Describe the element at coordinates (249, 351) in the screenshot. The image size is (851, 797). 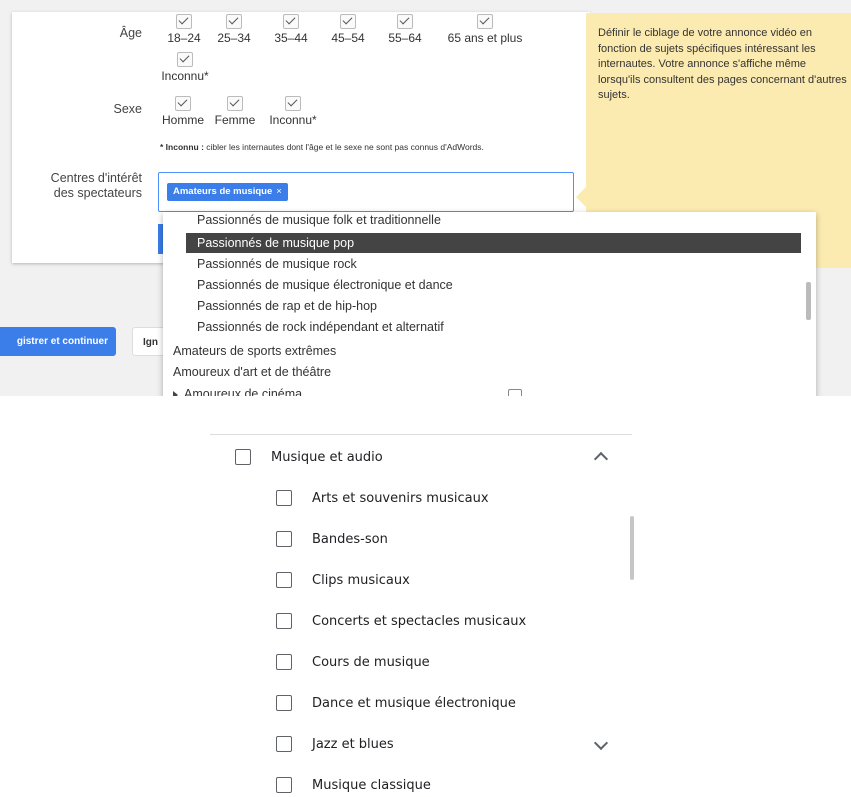
I see `dropdown-item: Amateurs de sports extrêmes` at that location.